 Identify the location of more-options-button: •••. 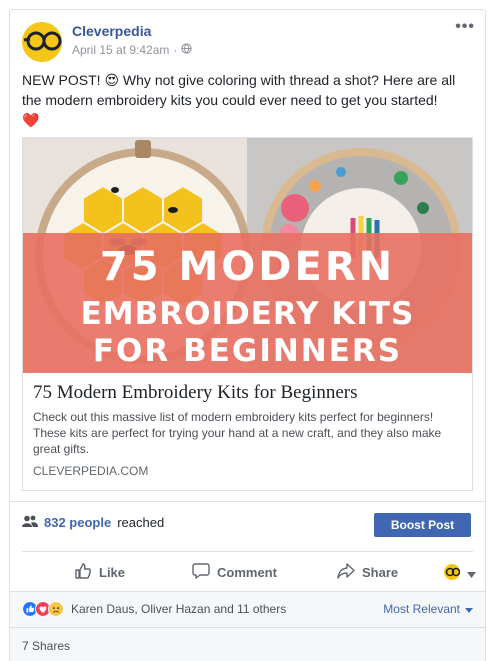
(465, 27).